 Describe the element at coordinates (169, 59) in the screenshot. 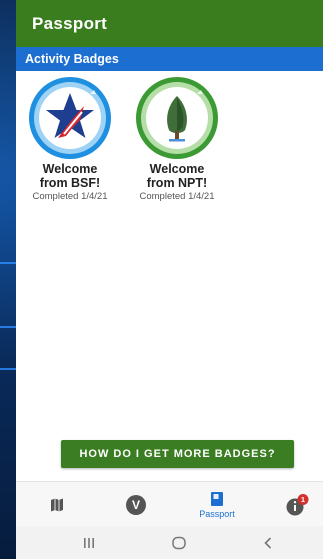

I see `activity-badges-header: Activity Badges` at that location.